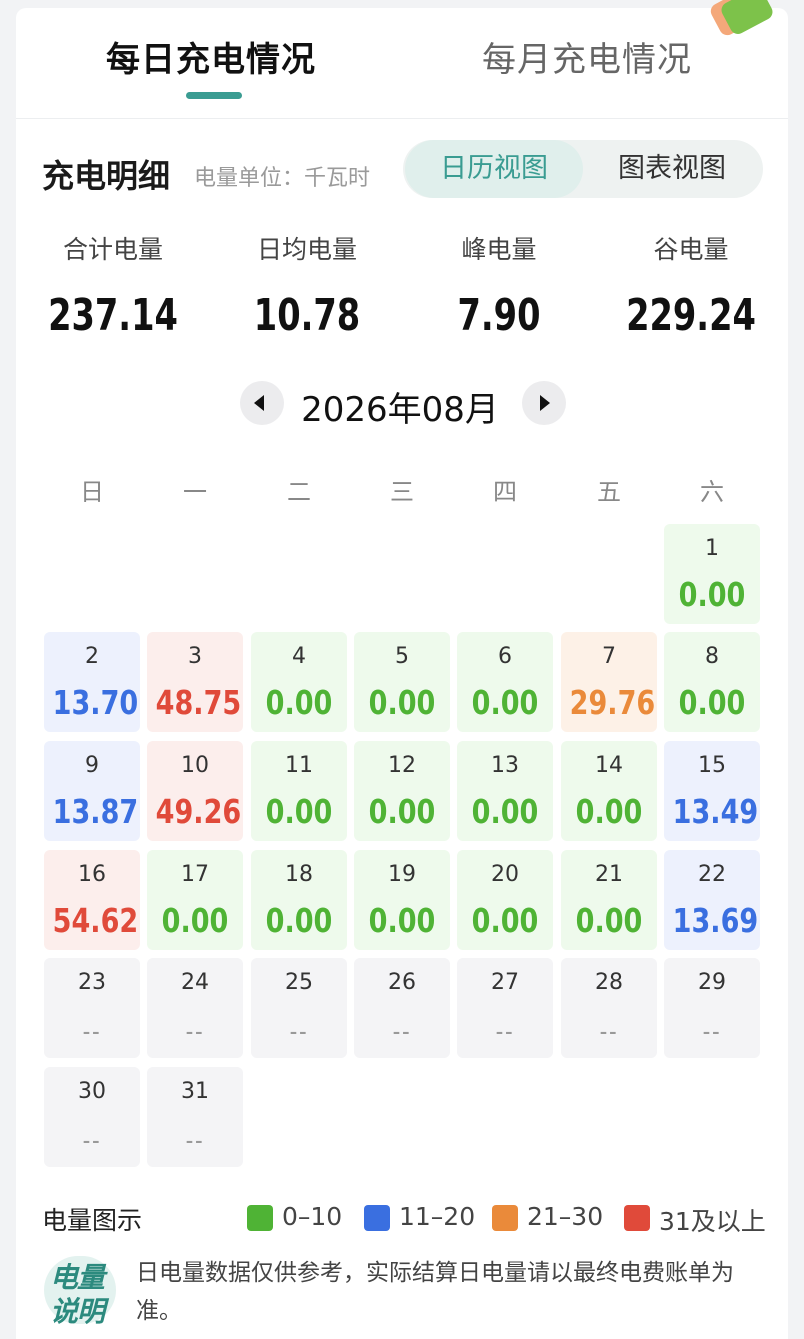  What do you see at coordinates (609, 900) in the screenshot?
I see `calendar-day-cell: 21 0.00` at bounding box center [609, 900].